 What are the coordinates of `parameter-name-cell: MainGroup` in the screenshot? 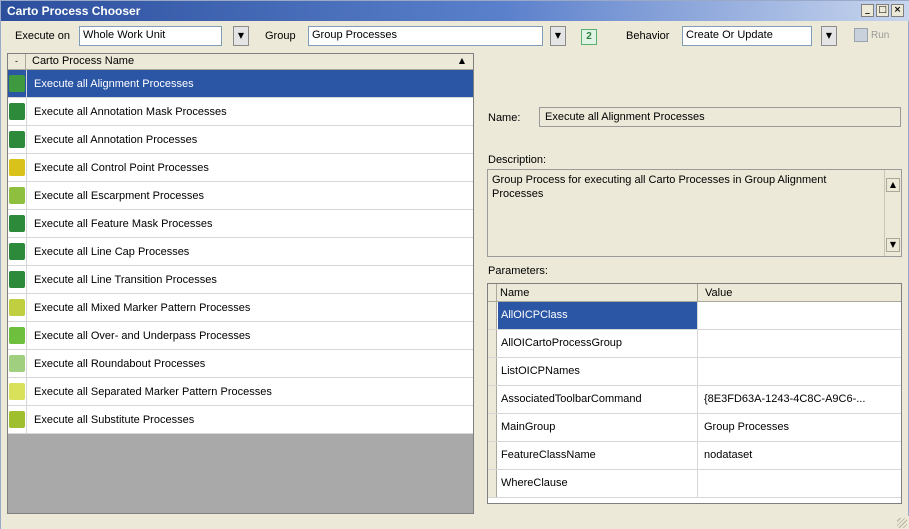 It's located at (597, 427).